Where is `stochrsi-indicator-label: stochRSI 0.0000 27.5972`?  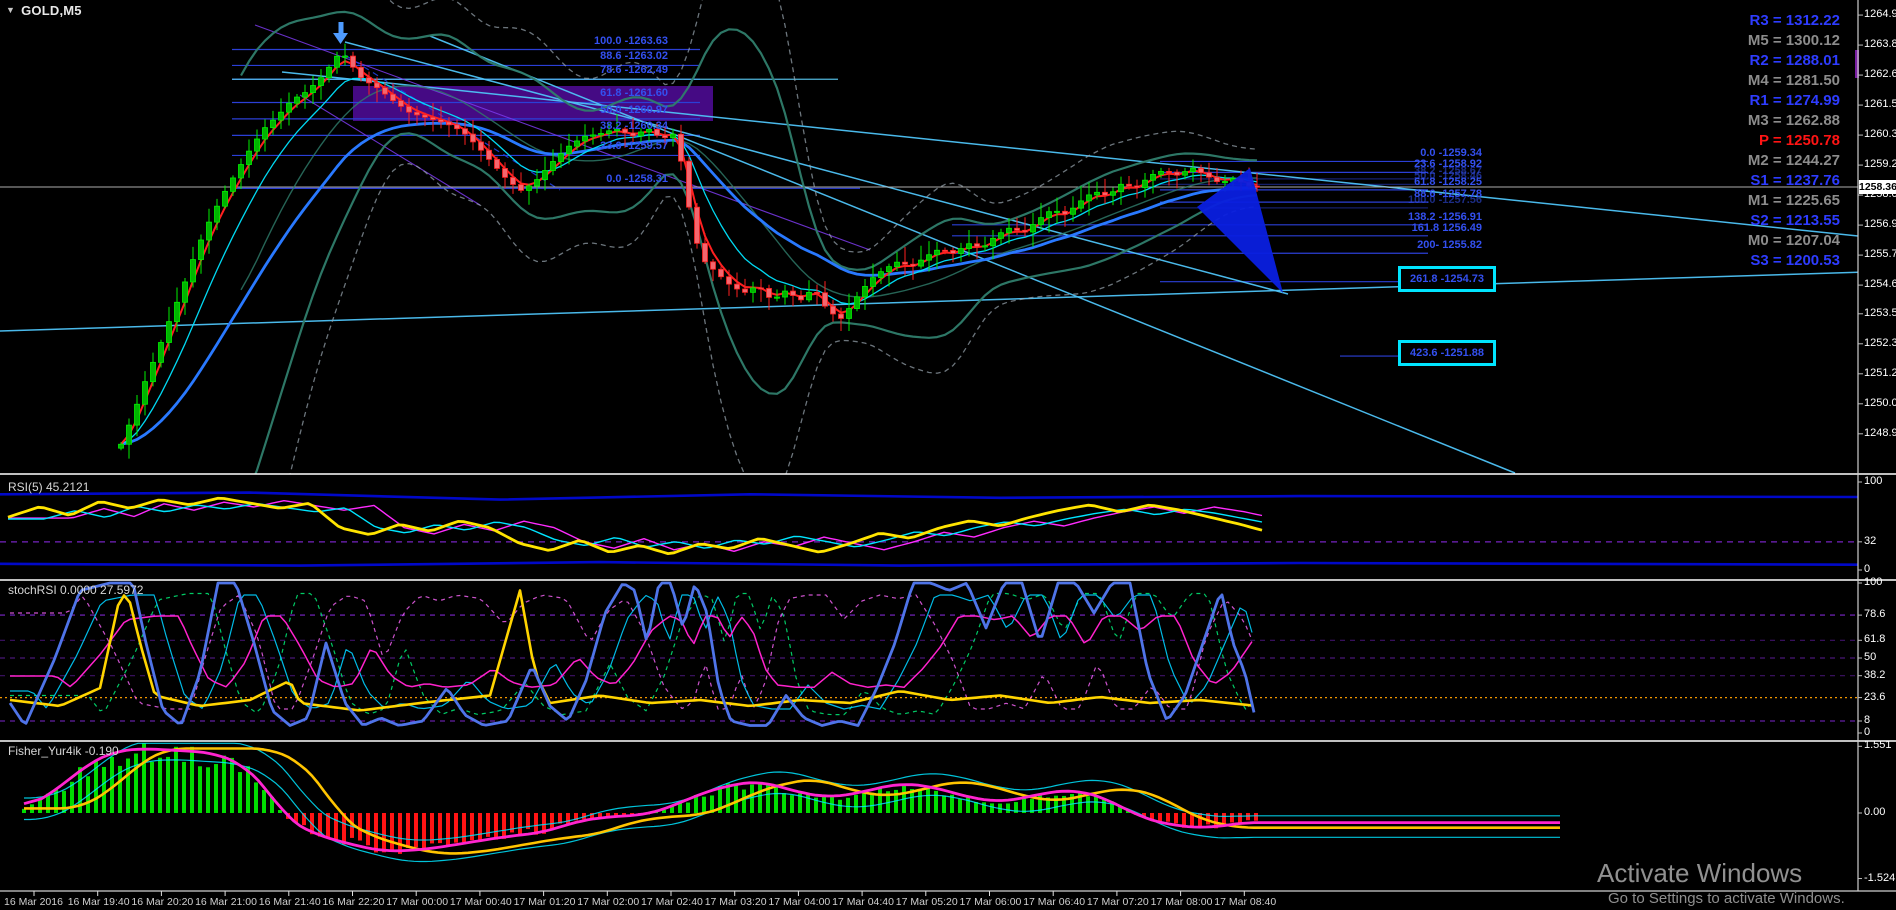
stochrsi-indicator-label: stochRSI 0.0000 27.5972 is located at coordinates (76, 590).